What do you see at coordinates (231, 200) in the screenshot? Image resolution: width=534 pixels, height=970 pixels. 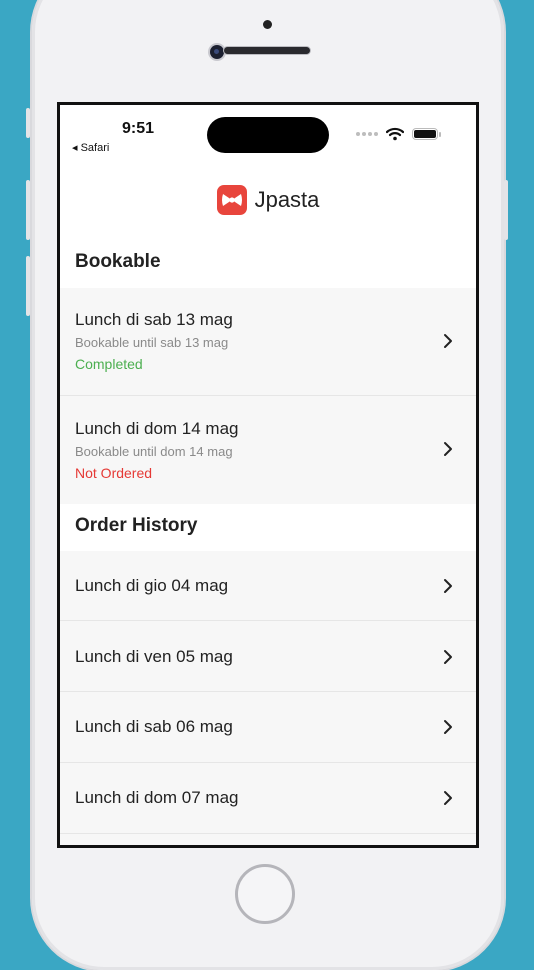 I see `bow-tie-icon` at bounding box center [231, 200].